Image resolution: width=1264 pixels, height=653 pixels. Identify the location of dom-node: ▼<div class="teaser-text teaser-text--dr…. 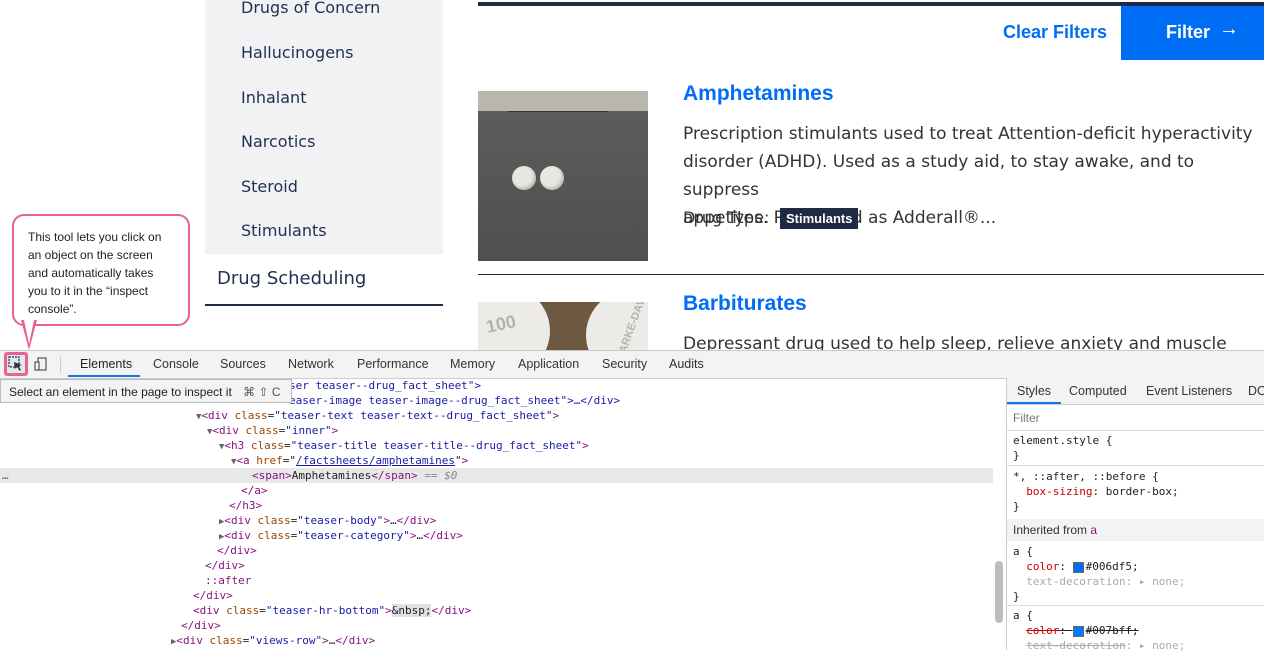
(377, 415).